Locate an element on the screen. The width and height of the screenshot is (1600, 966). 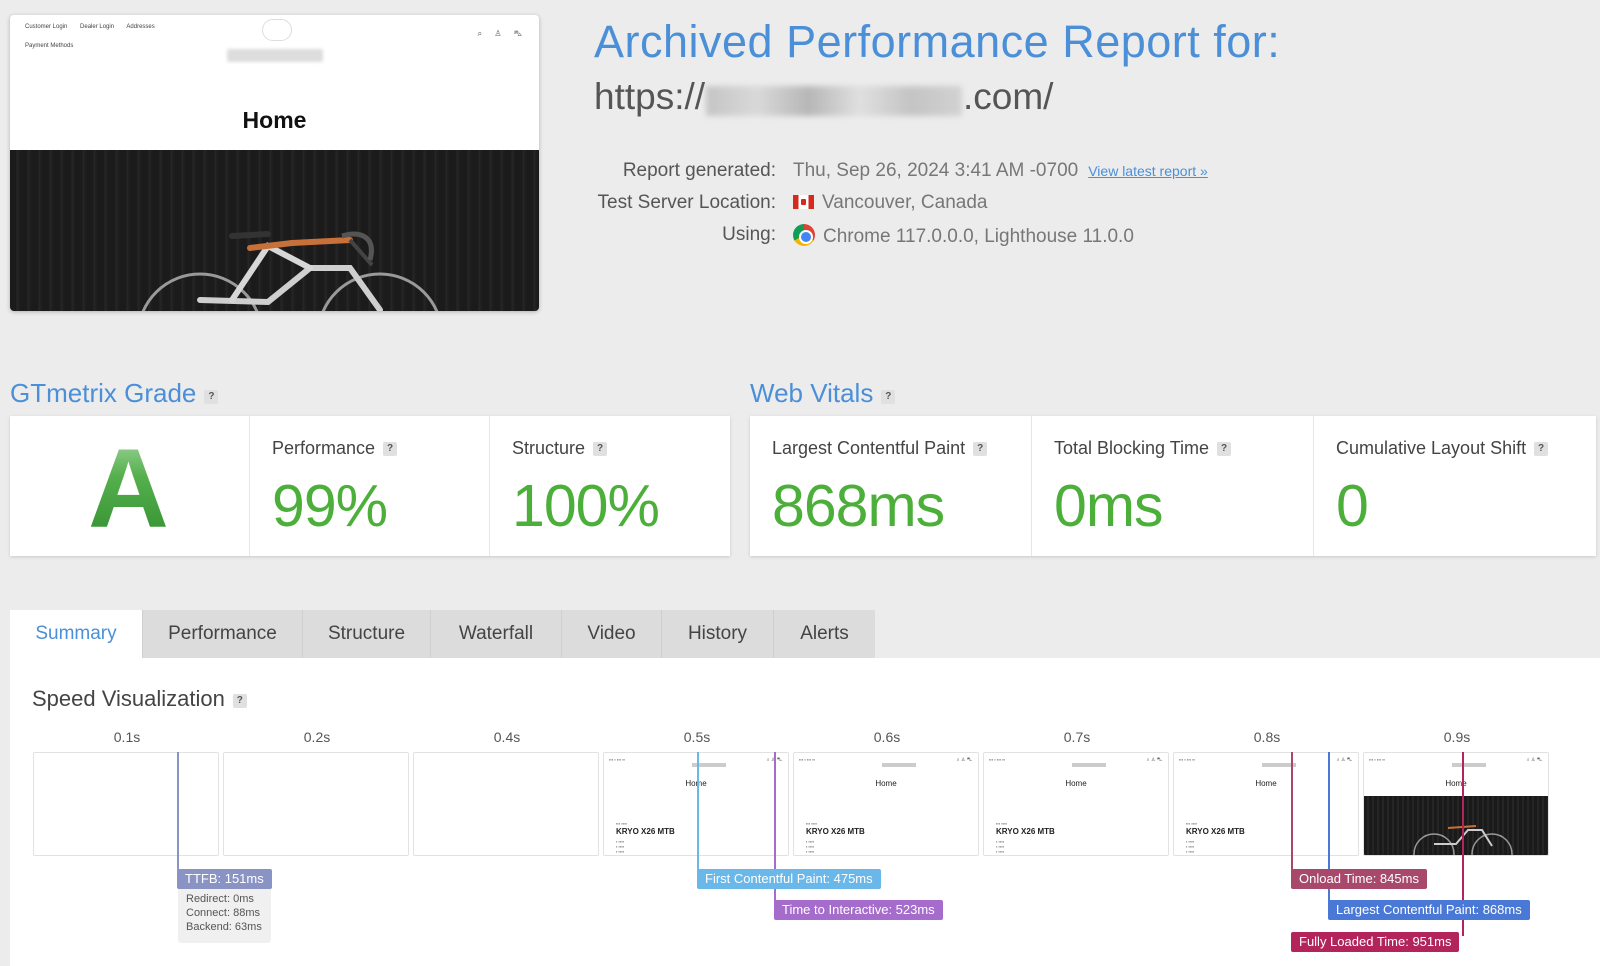
thumbnail-hero-image is located at coordinates (274, 230).